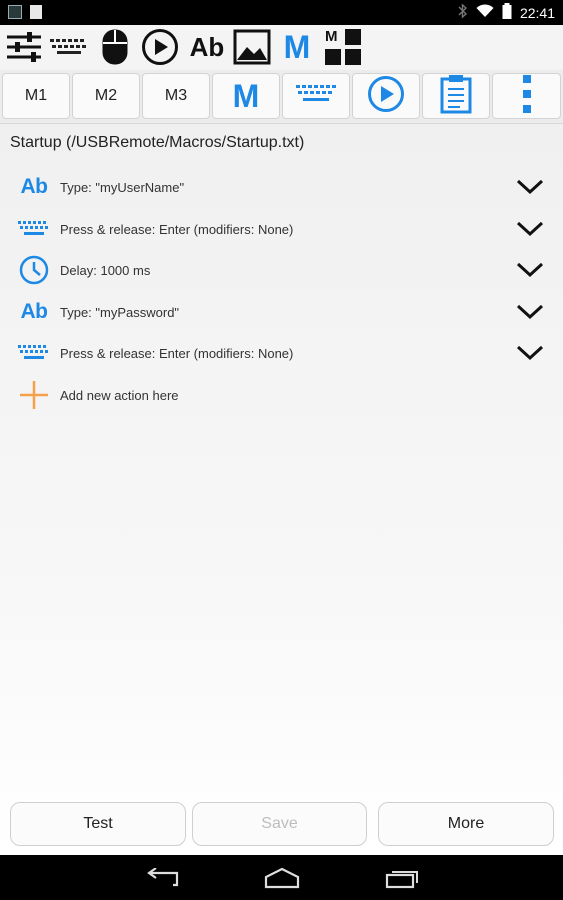  Describe the element at coordinates (157, 142) in the screenshot. I see `macro-title: Startup (/USBRemote/Macros/Startup.txt)` at that location.